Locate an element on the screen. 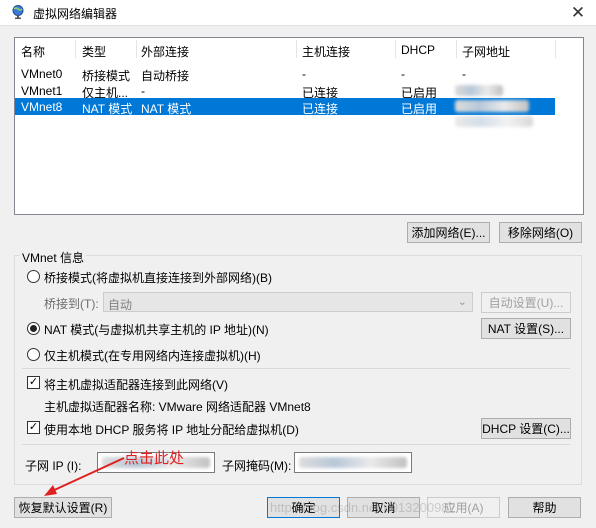  column-header-dhcp: DHCP is located at coordinates (418, 50).